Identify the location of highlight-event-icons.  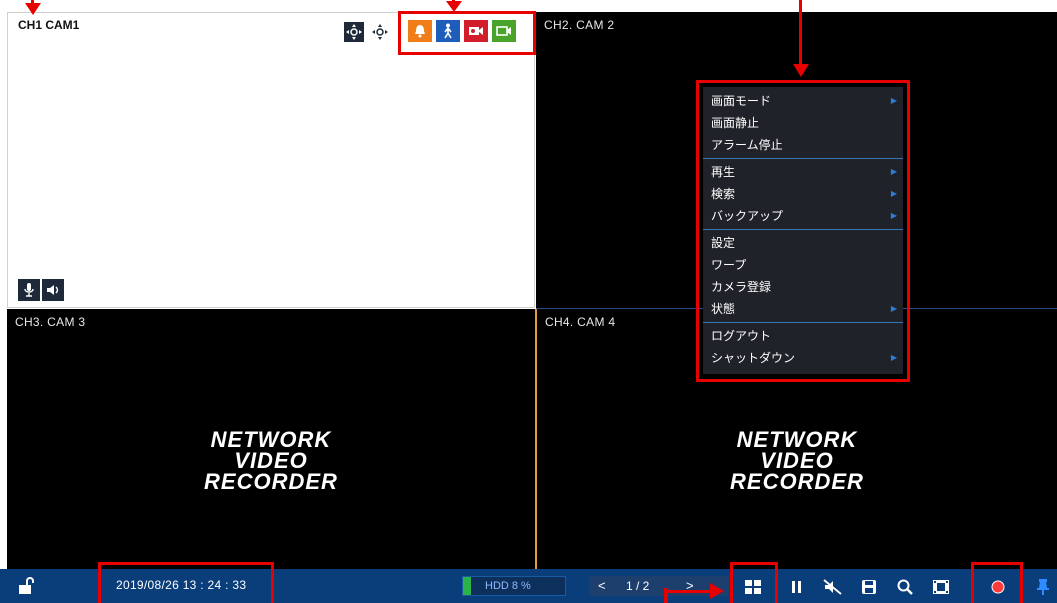
(467, 33).